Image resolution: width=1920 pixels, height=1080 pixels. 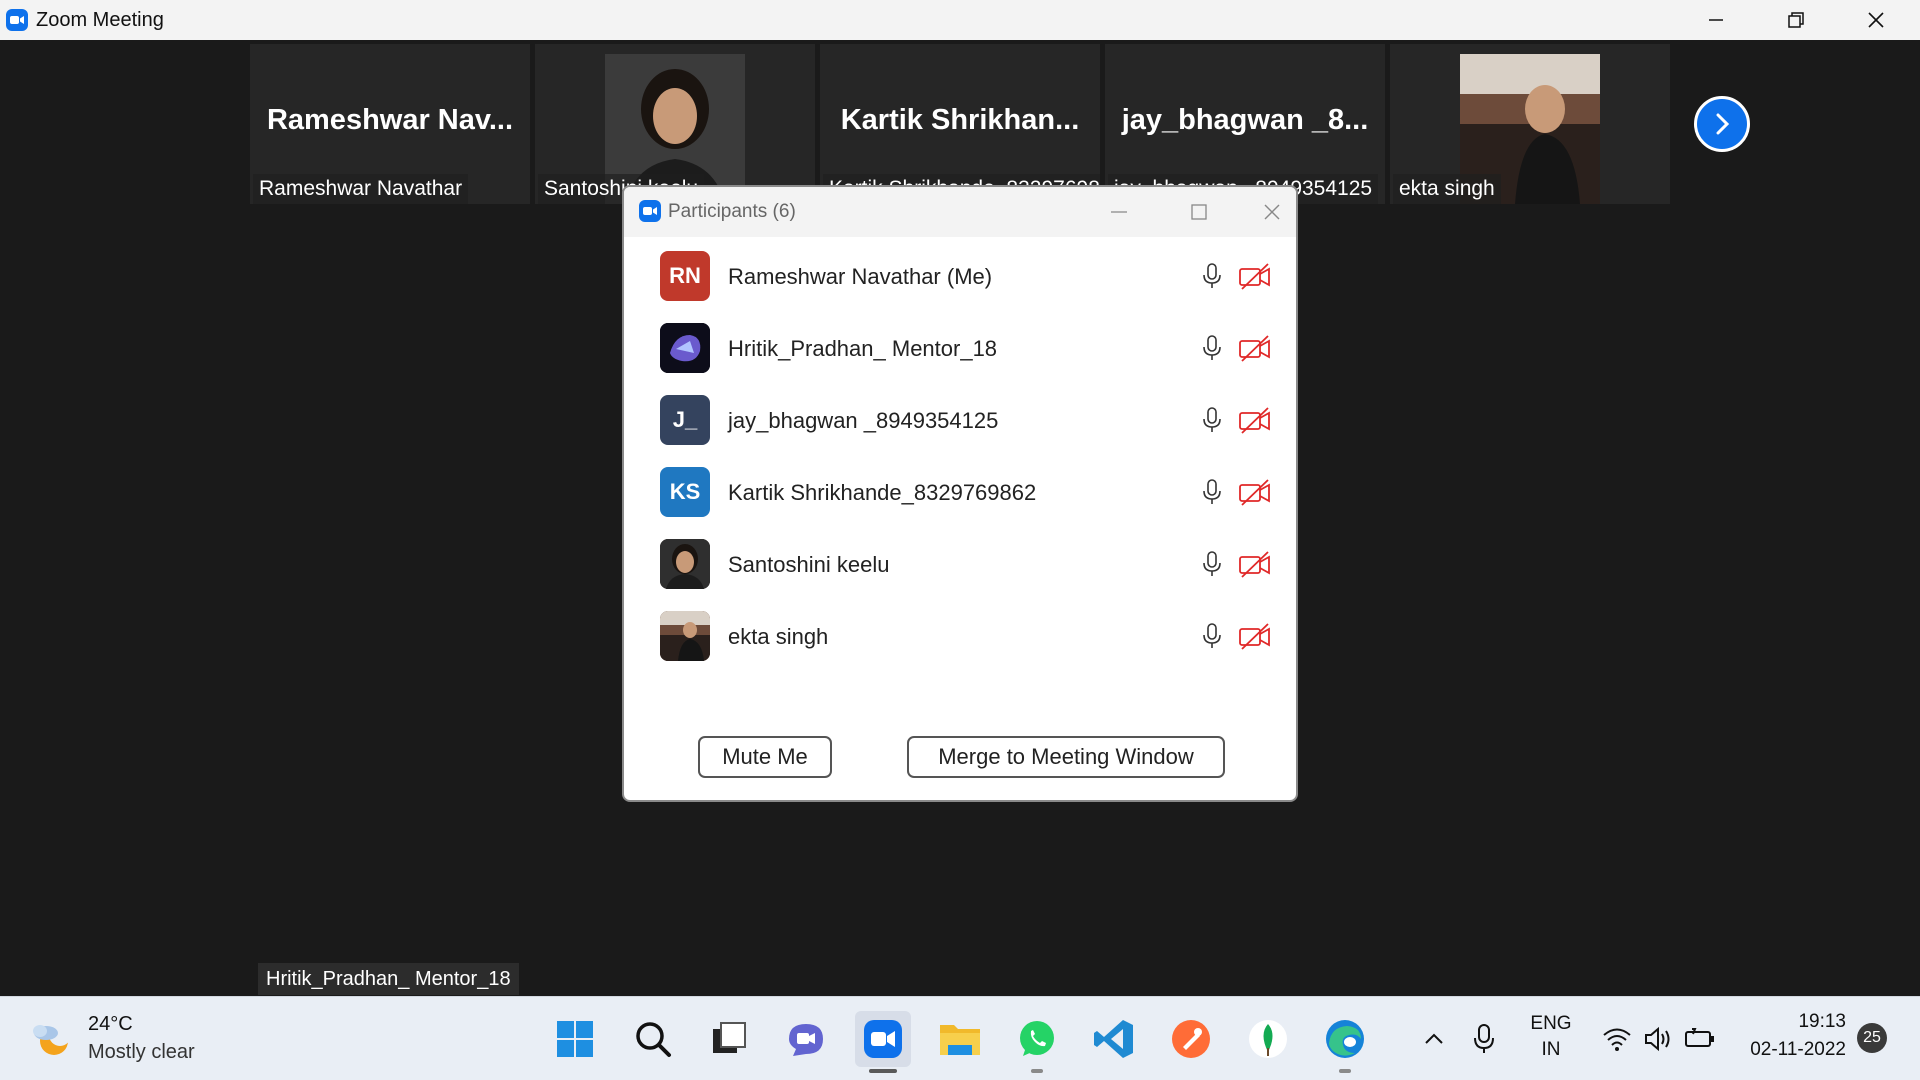 I want to click on avatar: KS, so click(x=685, y=492).